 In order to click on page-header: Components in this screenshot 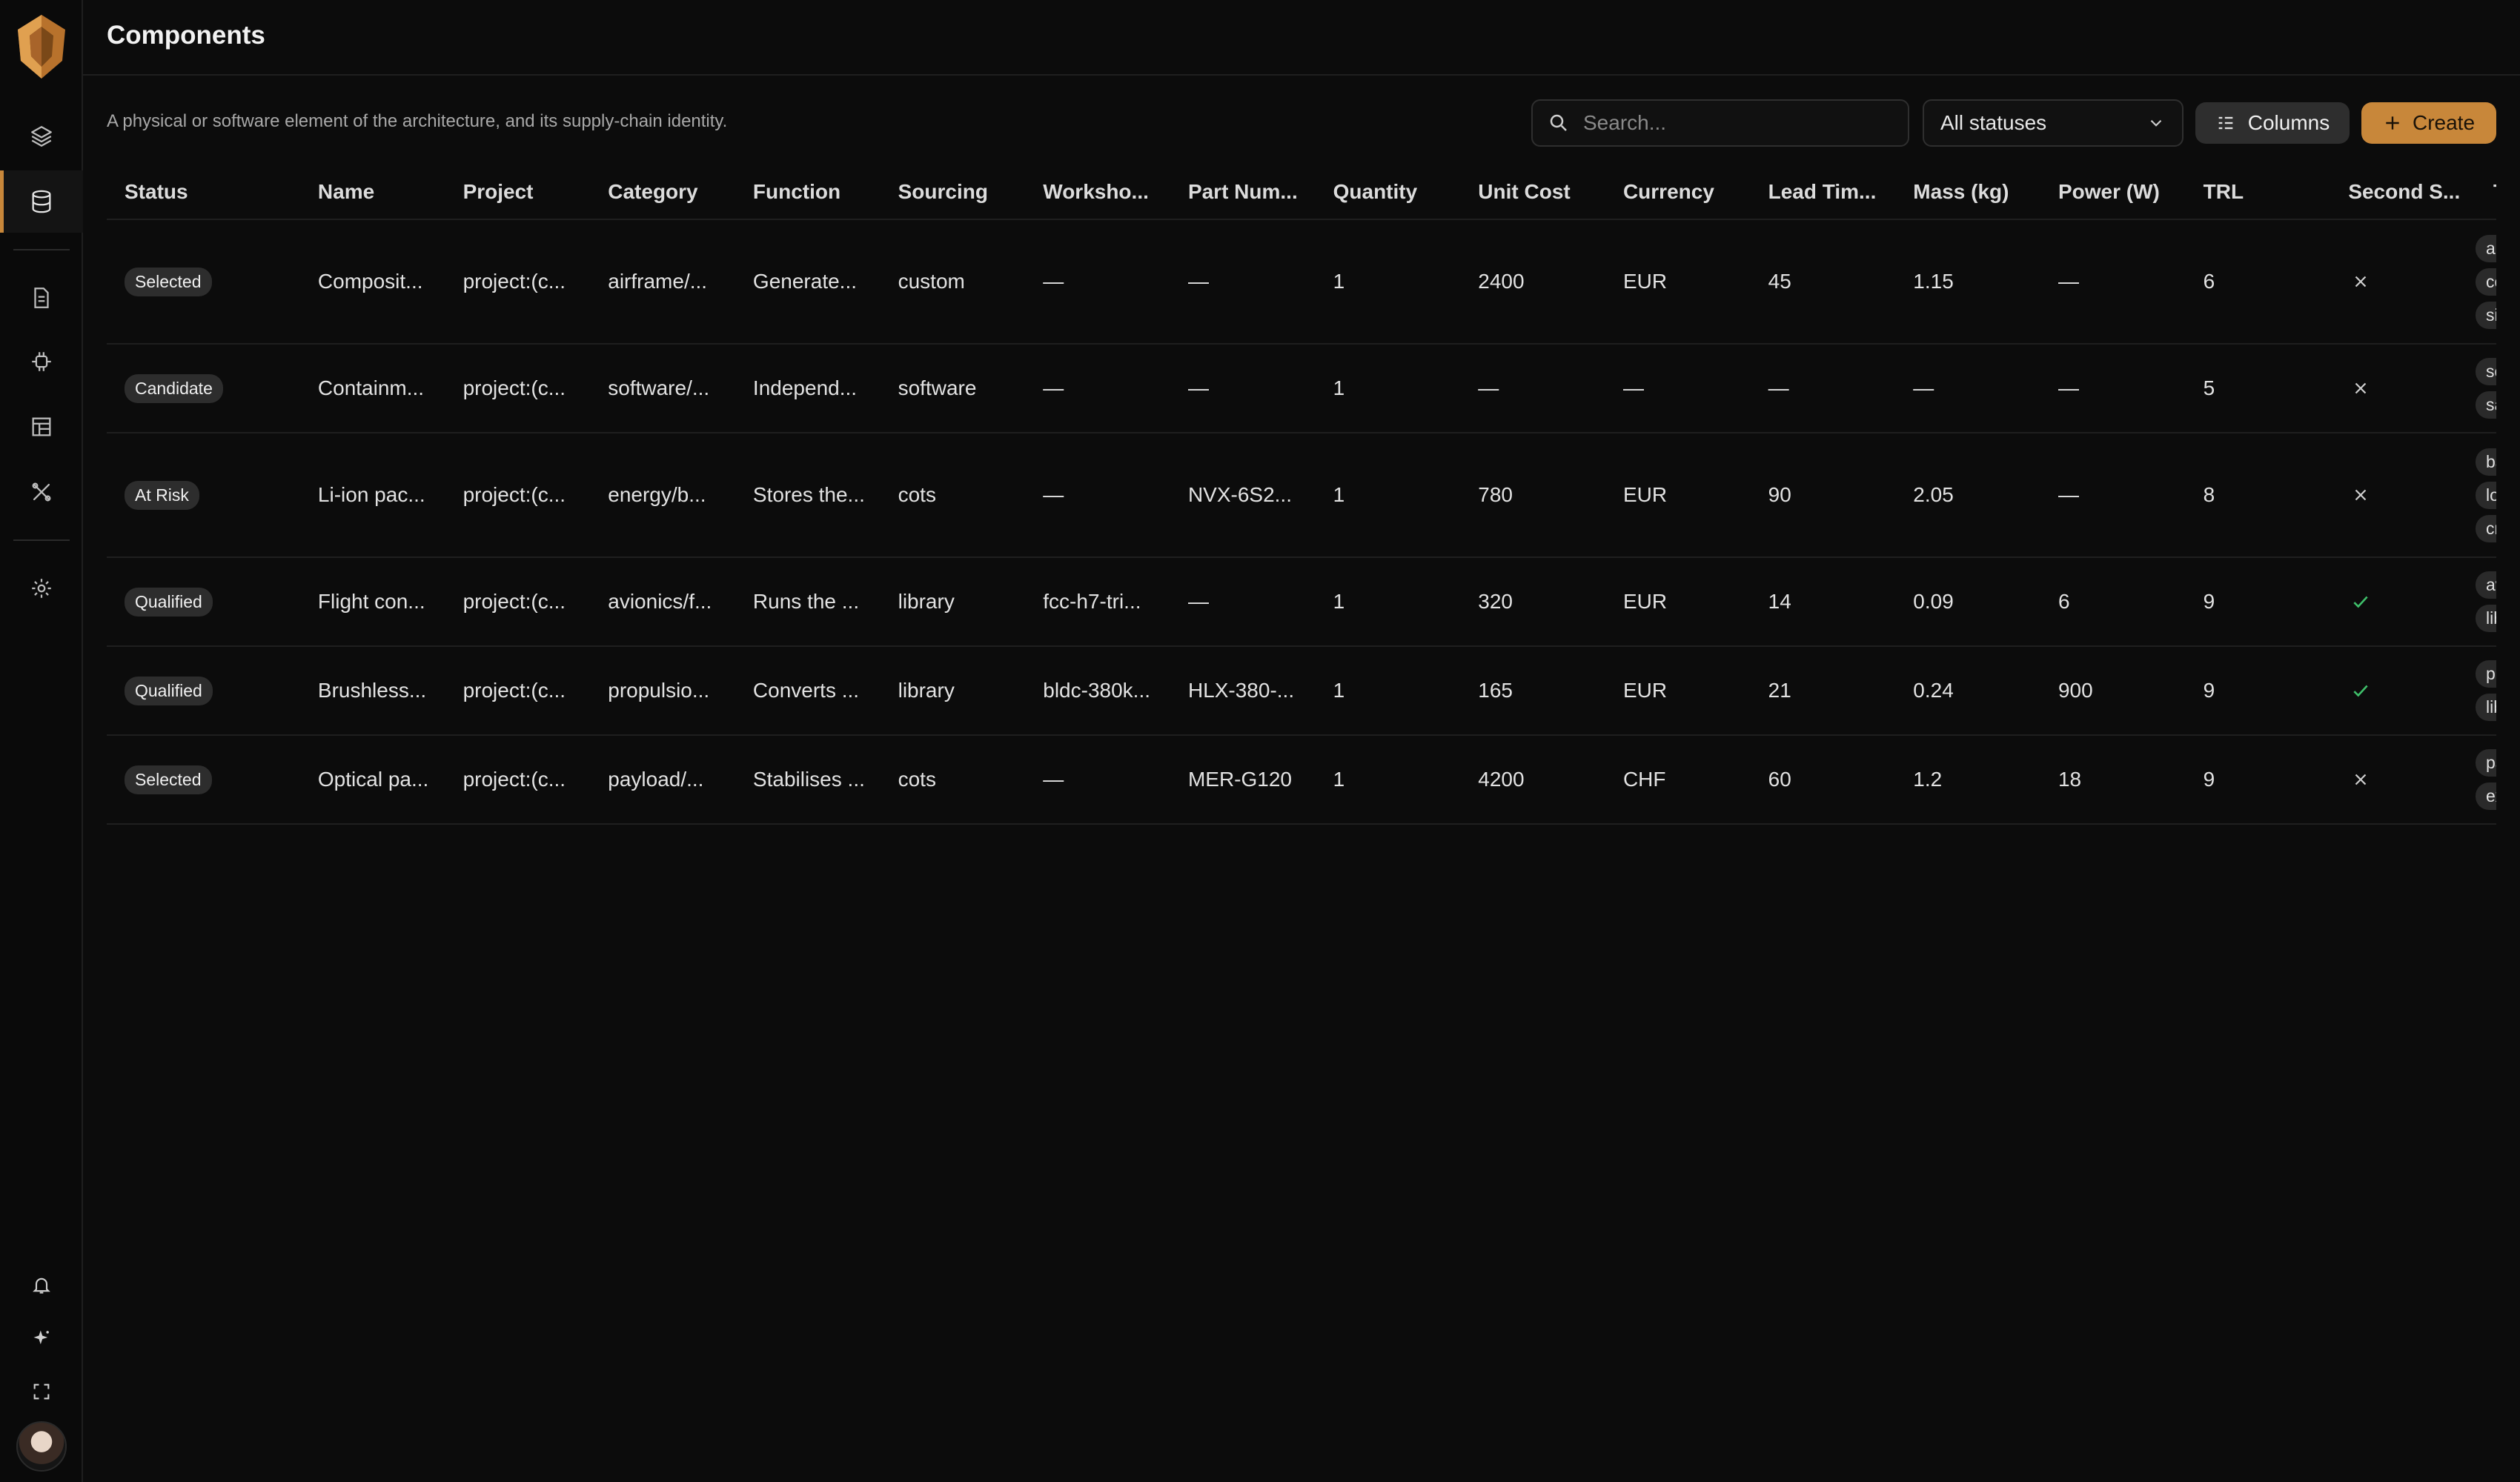, I will do `click(1302, 38)`.